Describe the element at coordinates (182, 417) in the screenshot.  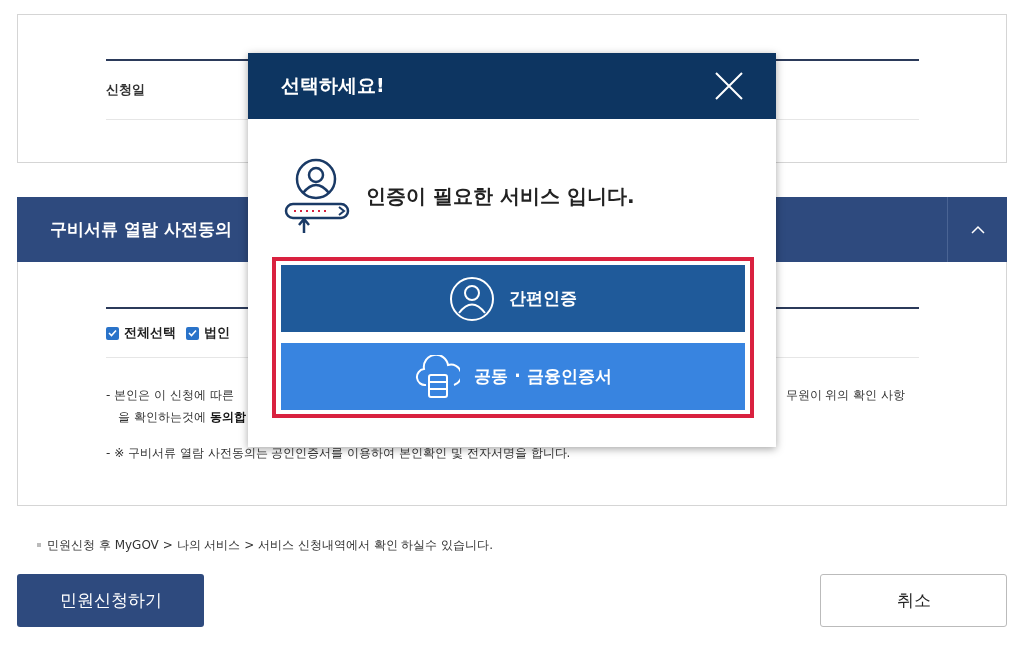
I see `notice-text: 을 확인하는것에 동의합` at that location.